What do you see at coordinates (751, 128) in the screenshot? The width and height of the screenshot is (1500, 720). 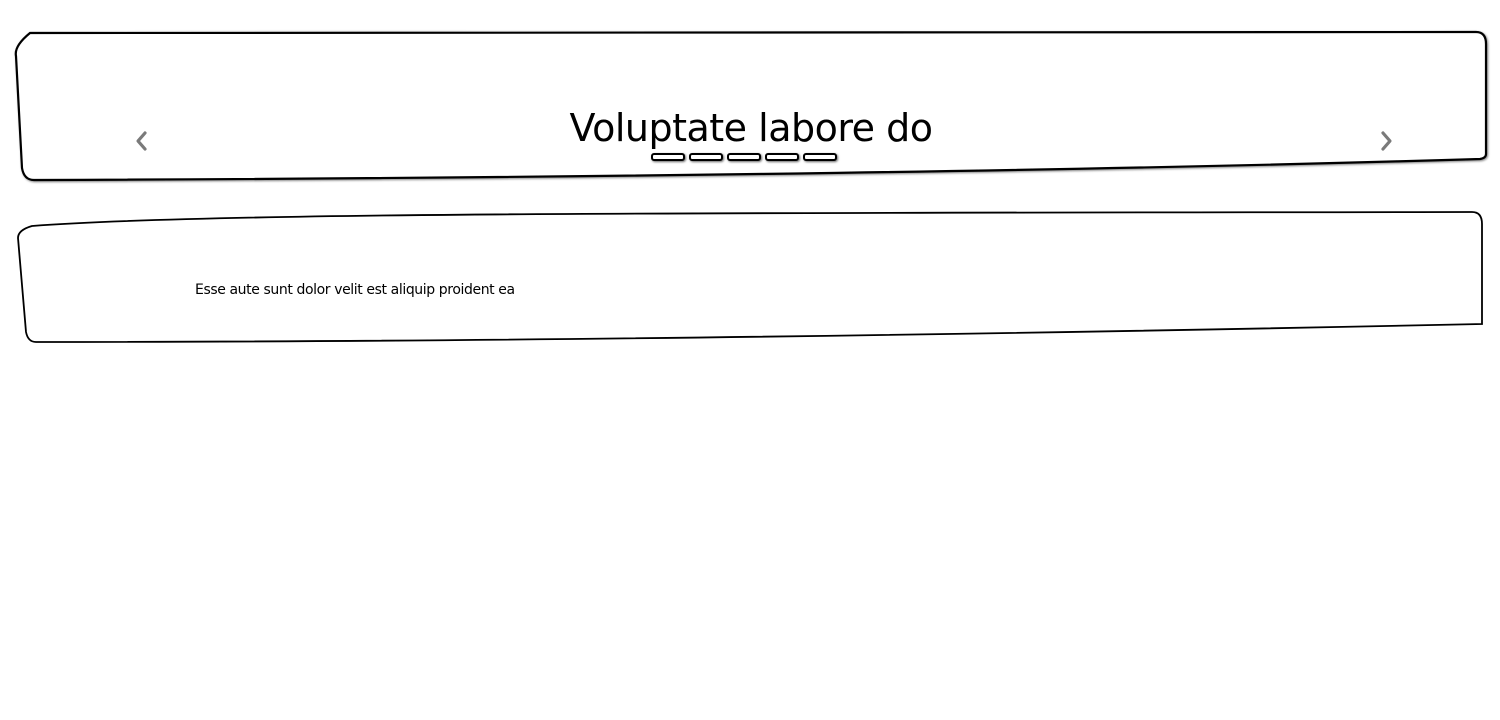 I see `carousel-slide-title: Voluptate labore do` at bounding box center [751, 128].